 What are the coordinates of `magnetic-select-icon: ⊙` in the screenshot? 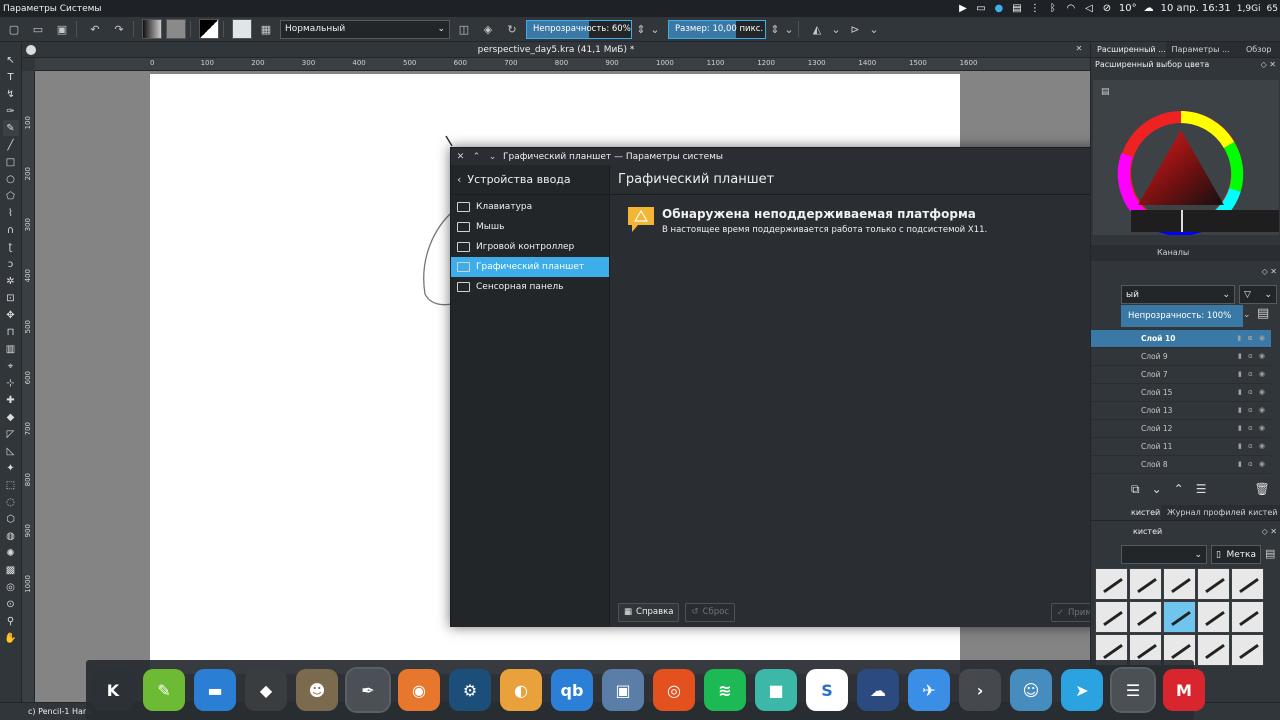 It's located at (11, 604).